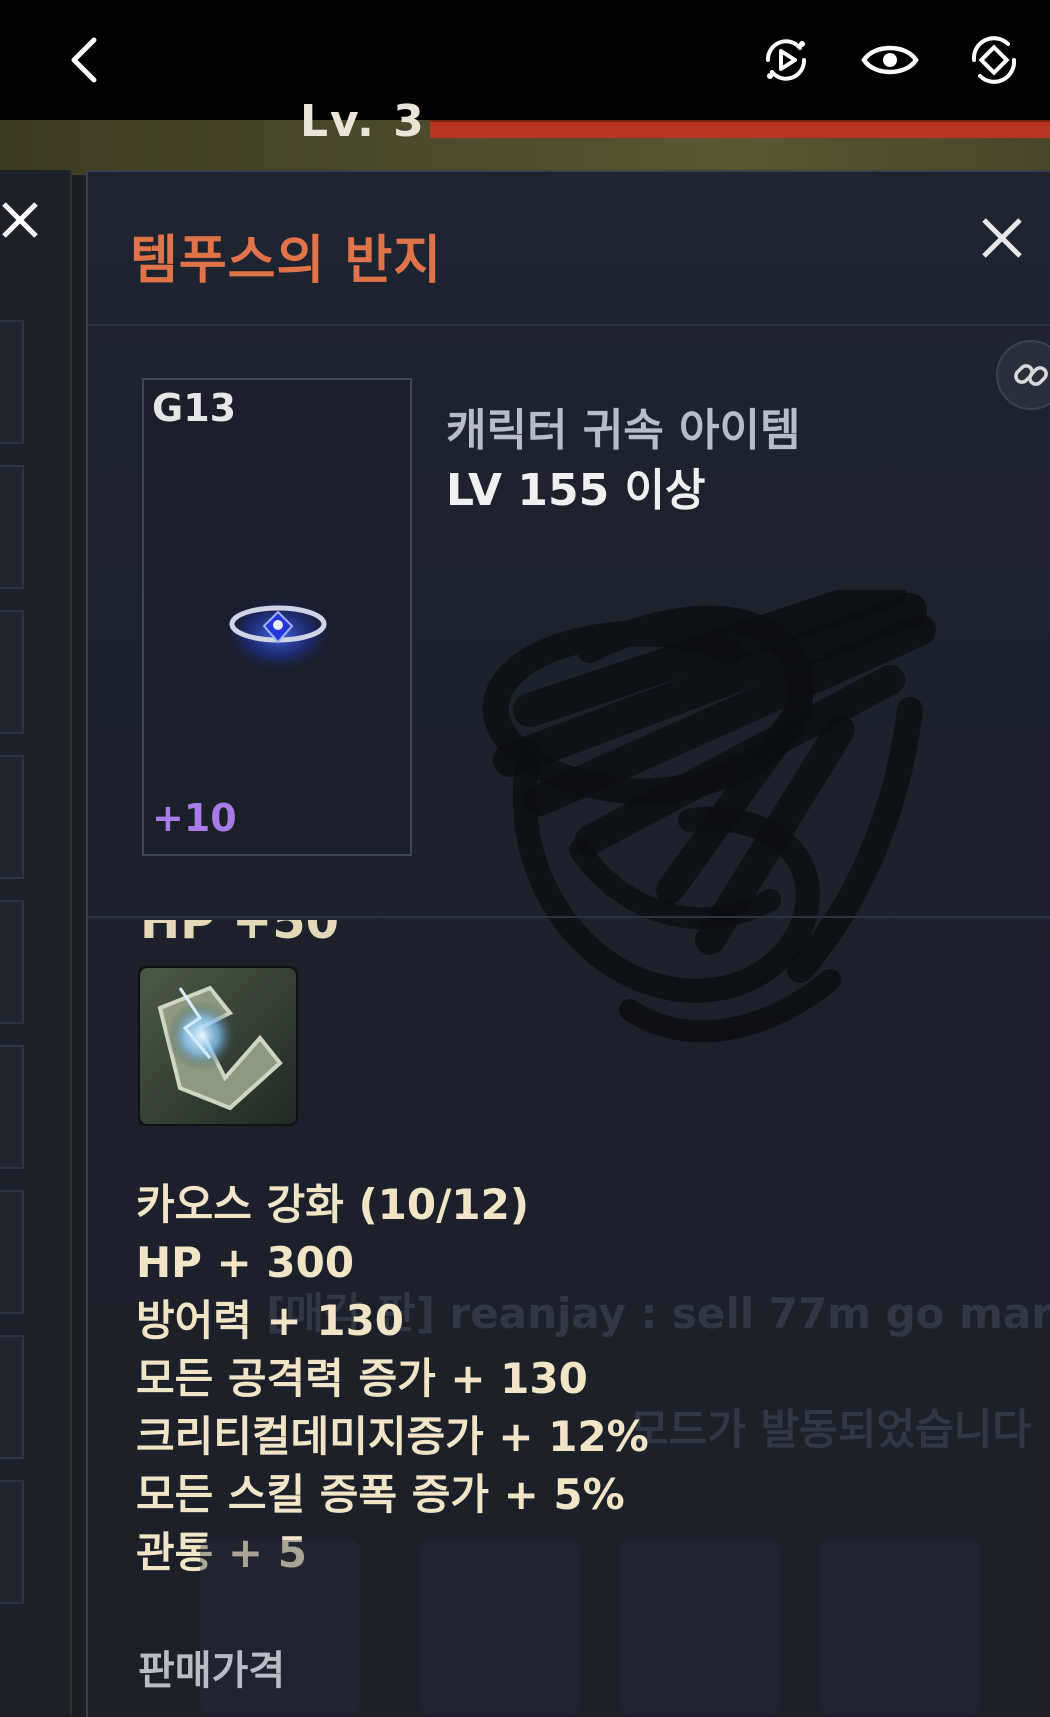 The height and width of the screenshot is (1717, 1050). Describe the element at coordinates (86, 60) in the screenshot. I see `back-arrow-icon` at that location.